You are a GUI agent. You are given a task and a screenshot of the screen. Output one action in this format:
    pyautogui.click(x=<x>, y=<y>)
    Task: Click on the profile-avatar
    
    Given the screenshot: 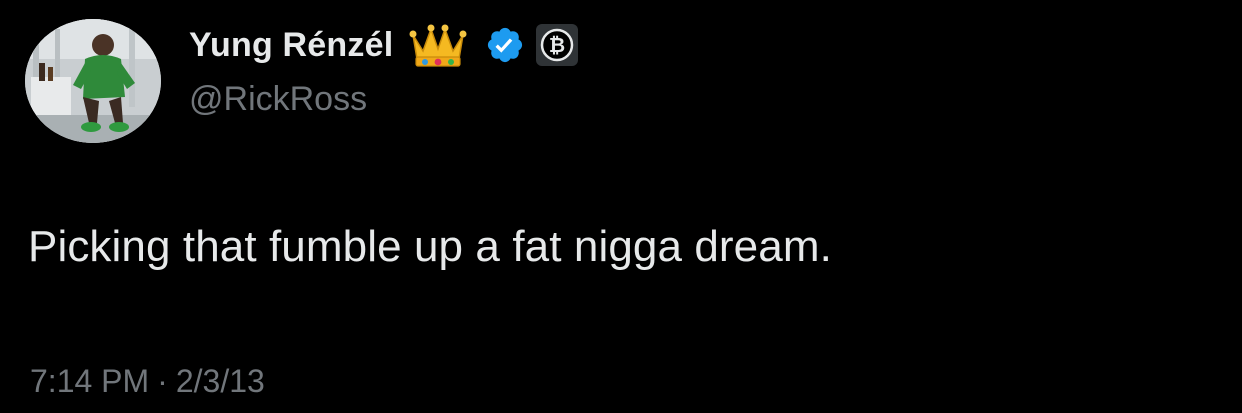 What is the action you would take?
    pyautogui.click(x=93, y=81)
    